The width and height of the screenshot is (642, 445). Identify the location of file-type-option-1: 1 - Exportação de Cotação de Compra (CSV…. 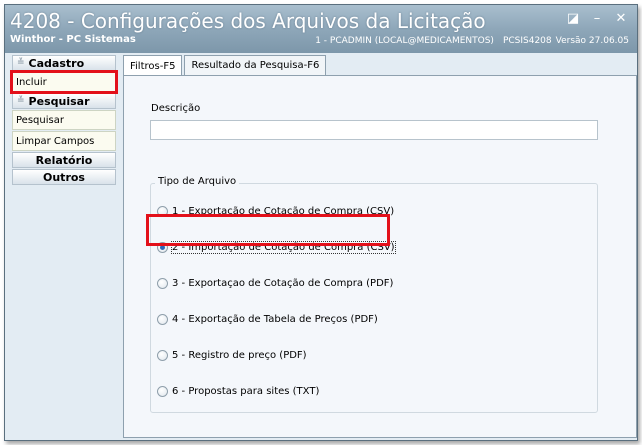
(275, 211).